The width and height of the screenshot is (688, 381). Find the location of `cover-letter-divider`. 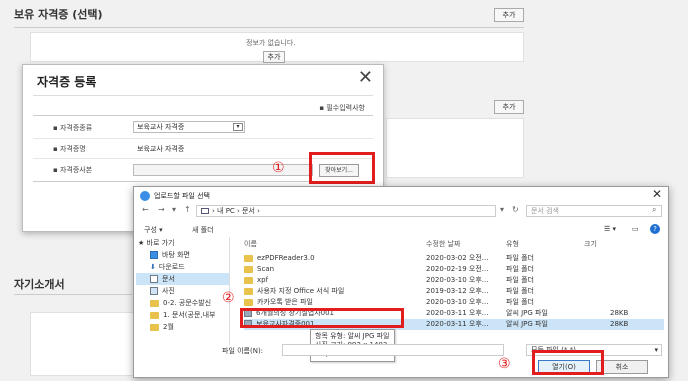

cover-letter-divider is located at coordinates (73, 294).